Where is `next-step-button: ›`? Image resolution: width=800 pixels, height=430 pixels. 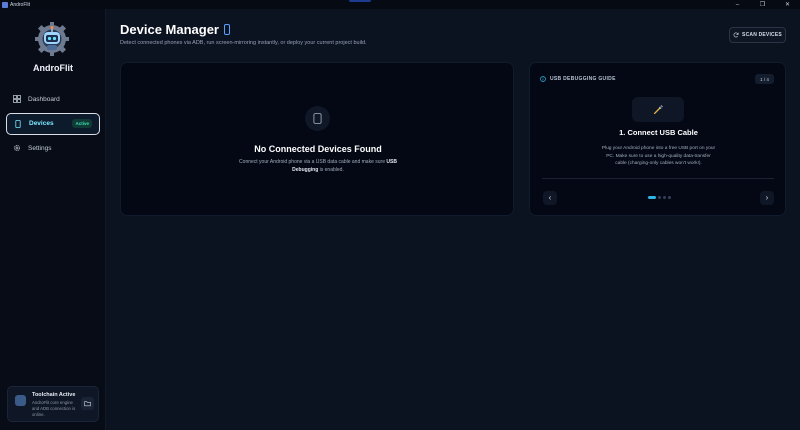 next-step-button: › is located at coordinates (767, 198).